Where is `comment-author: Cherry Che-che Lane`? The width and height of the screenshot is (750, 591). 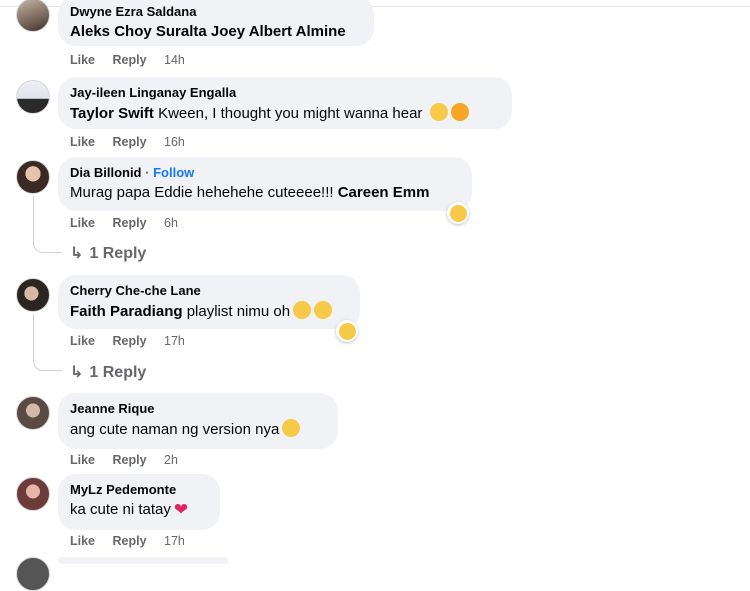 comment-author: Cherry Che-che Lane is located at coordinates (209, 291).